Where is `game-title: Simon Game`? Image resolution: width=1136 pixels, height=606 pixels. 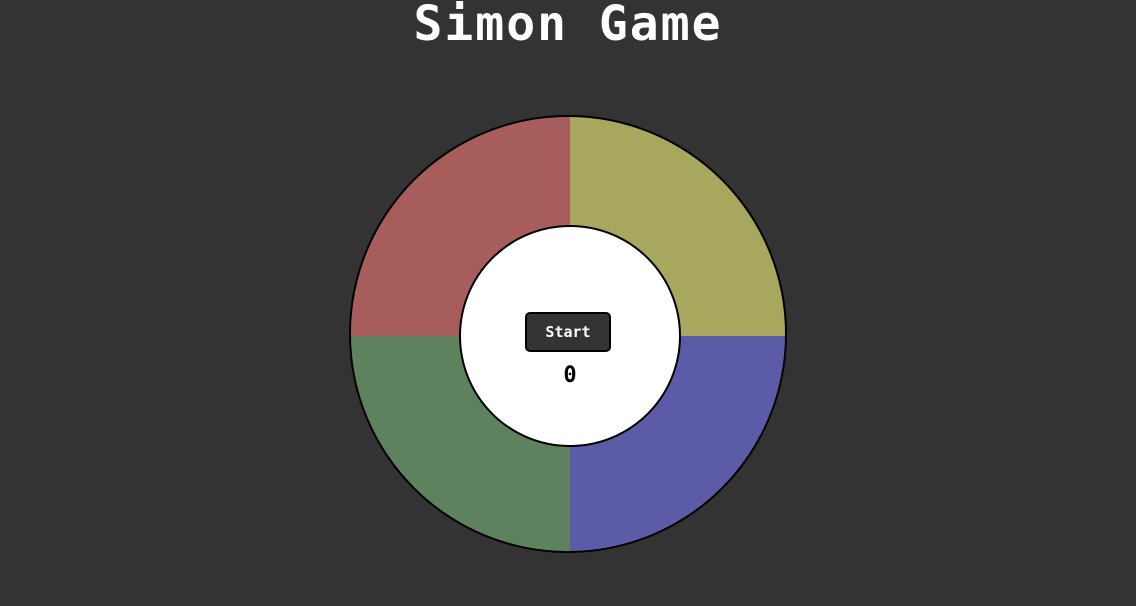 game-title: Simon Game is located at coordinates (568, 26).